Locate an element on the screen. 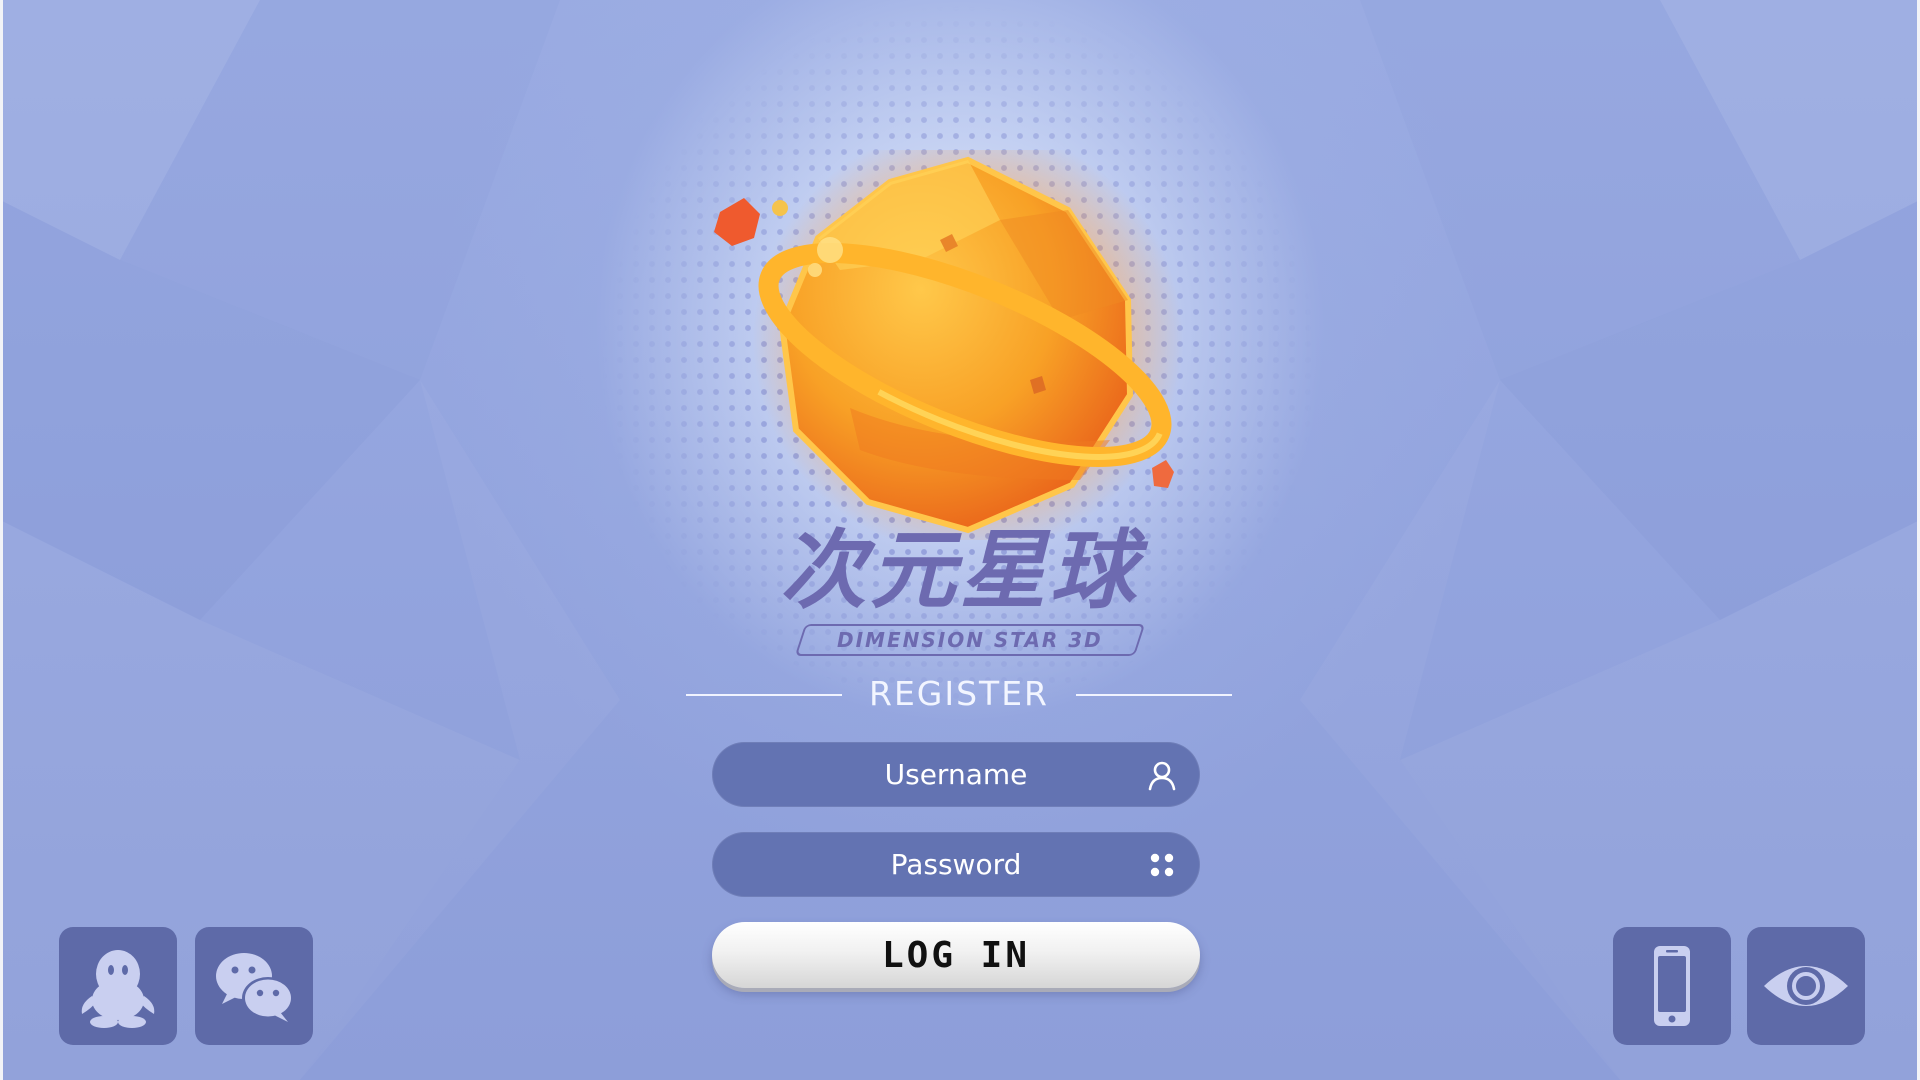 Image resolution: width=1920 pixels, height=1080 pixels. wechat-login-button is located at coordinates (254, 986).